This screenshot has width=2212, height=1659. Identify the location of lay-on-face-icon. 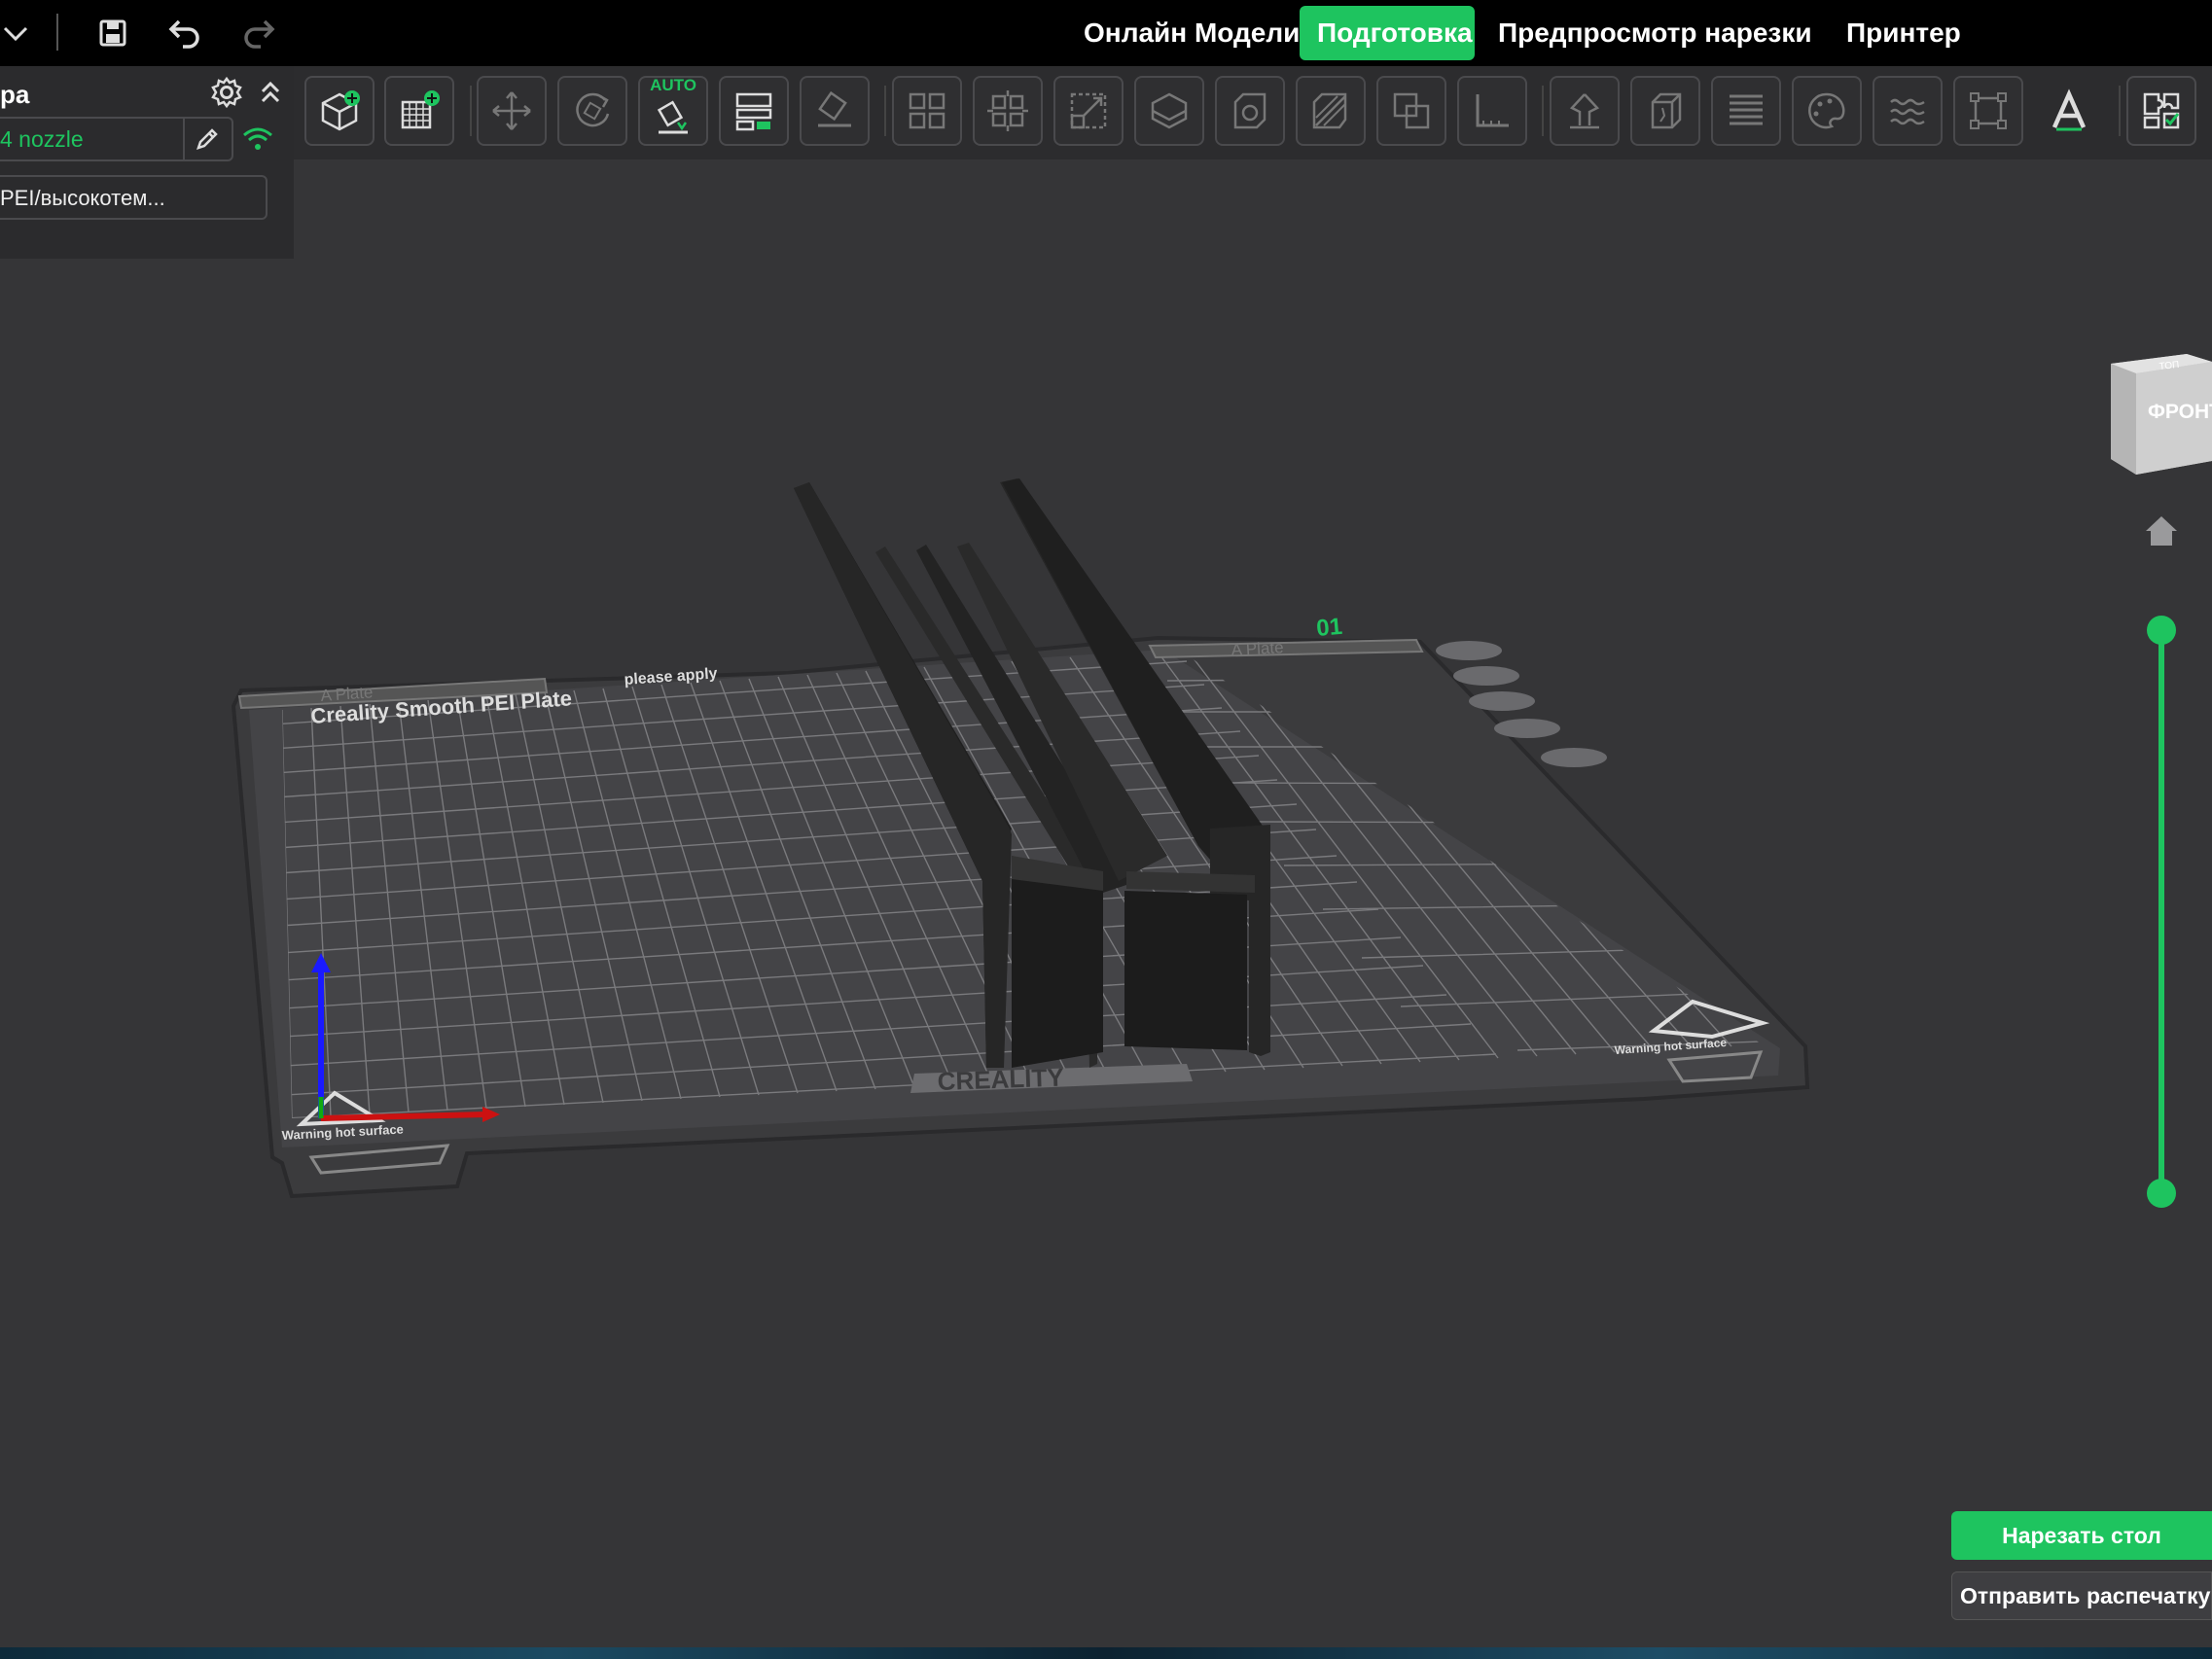
(835, 111).